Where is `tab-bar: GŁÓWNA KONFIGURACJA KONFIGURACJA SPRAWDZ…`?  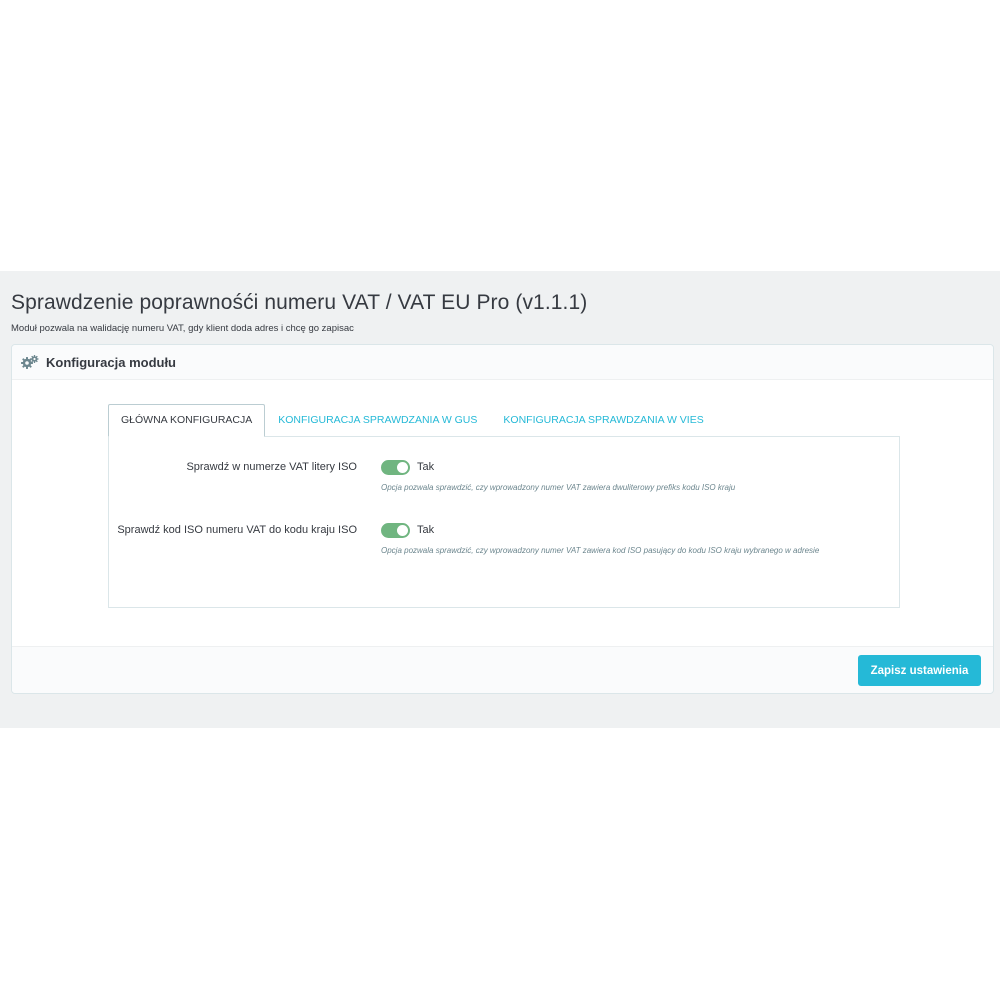
tab-bar: GŁÓWNA KONFIGURACJA KONFIGURACJA SPRAWDZ… is located at coordinates (412, 420).